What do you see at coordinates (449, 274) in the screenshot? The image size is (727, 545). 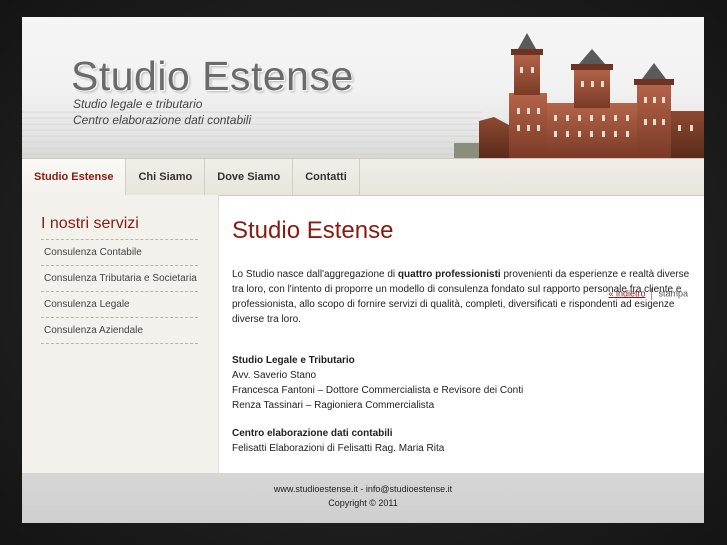 I see `intro-text-bold: quattro professionisti` at bounding box center [449, 274].